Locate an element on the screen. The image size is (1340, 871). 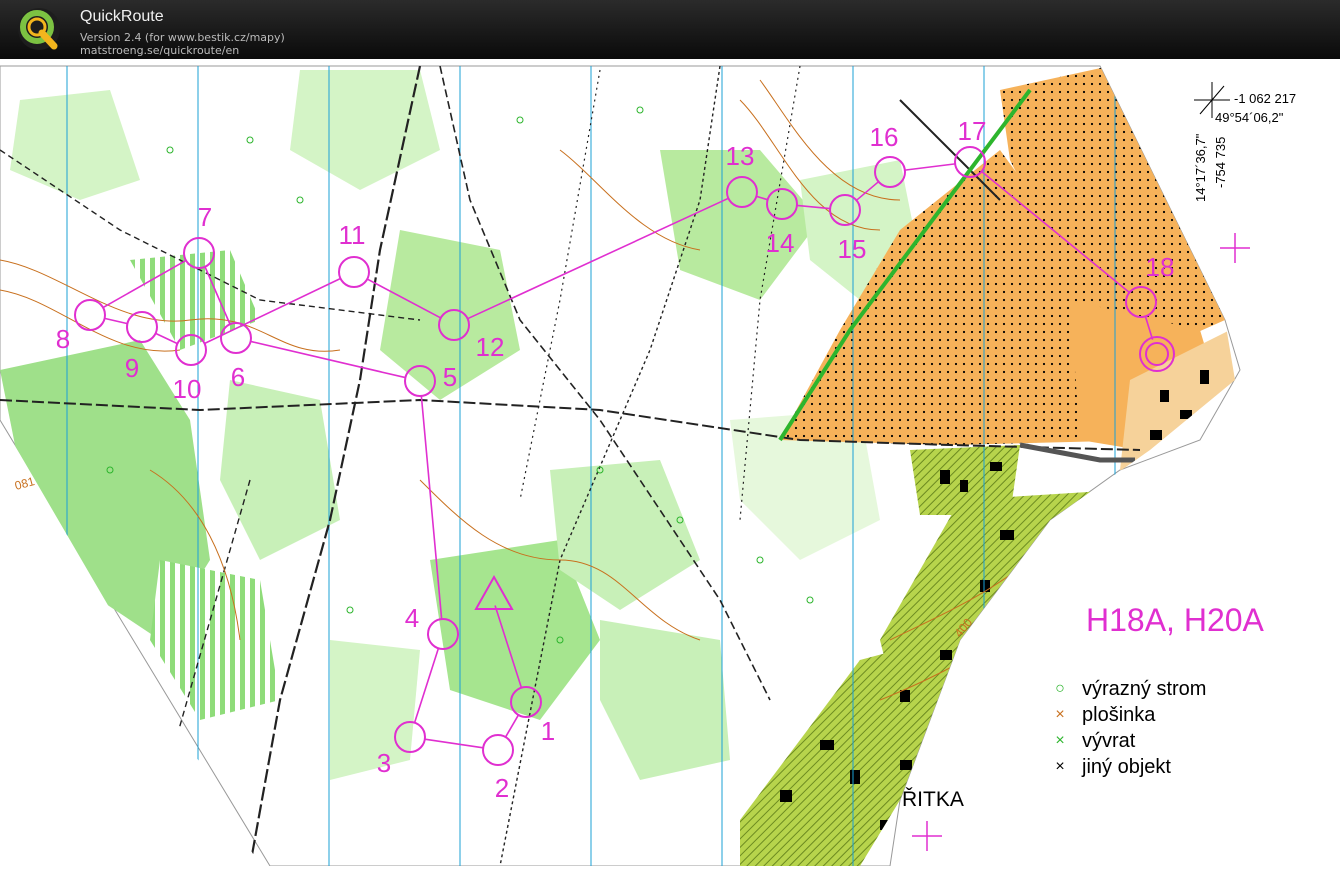
app-version: Version 2.4 (for www.bestik.cz/mapy) is located at coordinates (182, 37).